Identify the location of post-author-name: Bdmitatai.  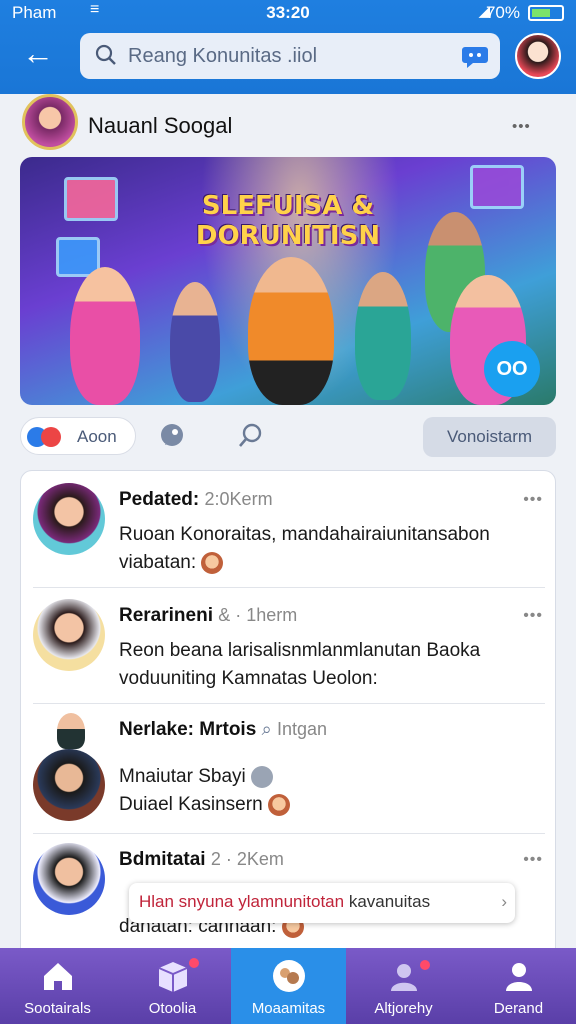
(162, 859).